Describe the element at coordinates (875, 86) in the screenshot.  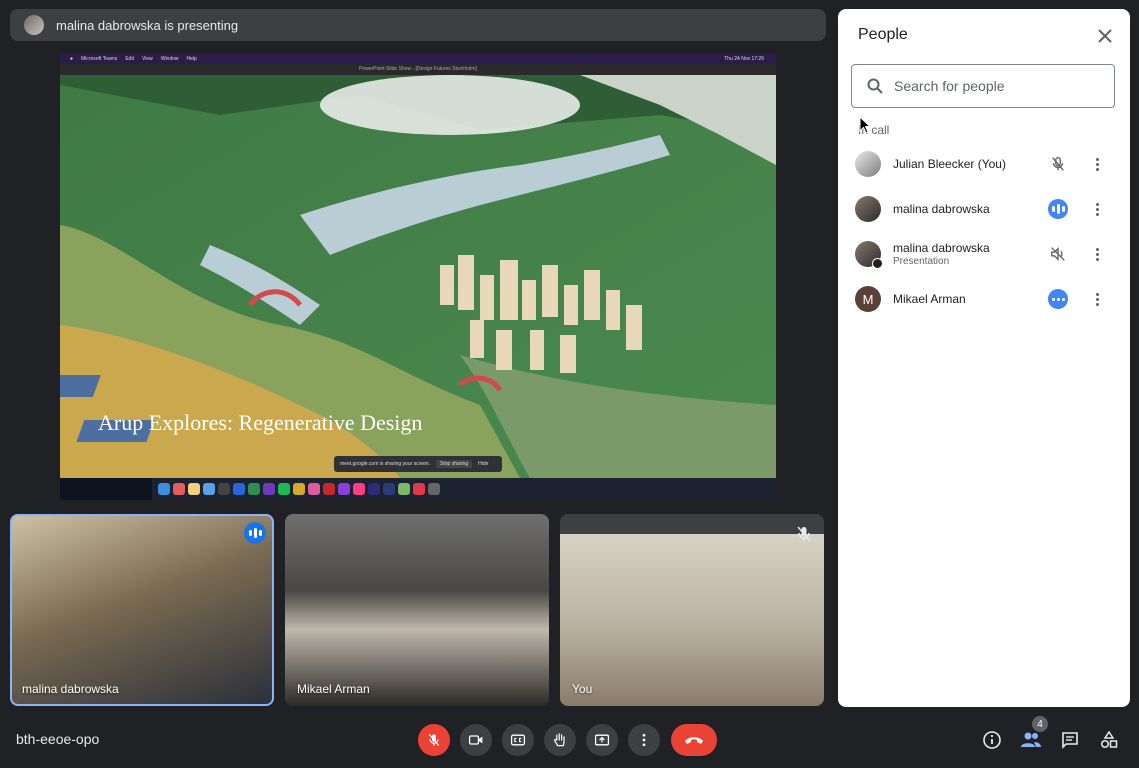
I see `search-icon` at that location.